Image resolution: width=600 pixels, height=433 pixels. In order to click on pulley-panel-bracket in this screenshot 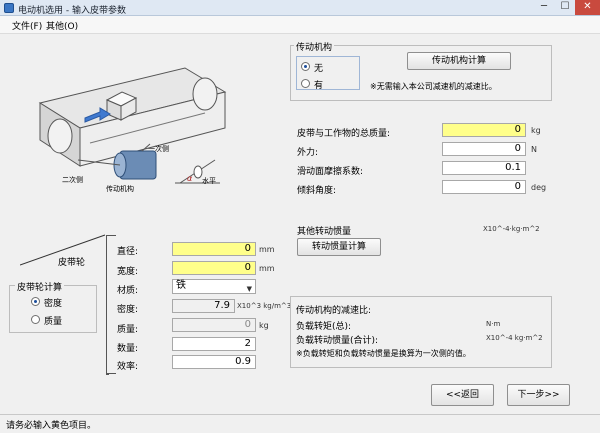, I will do `click(107, 305)`.